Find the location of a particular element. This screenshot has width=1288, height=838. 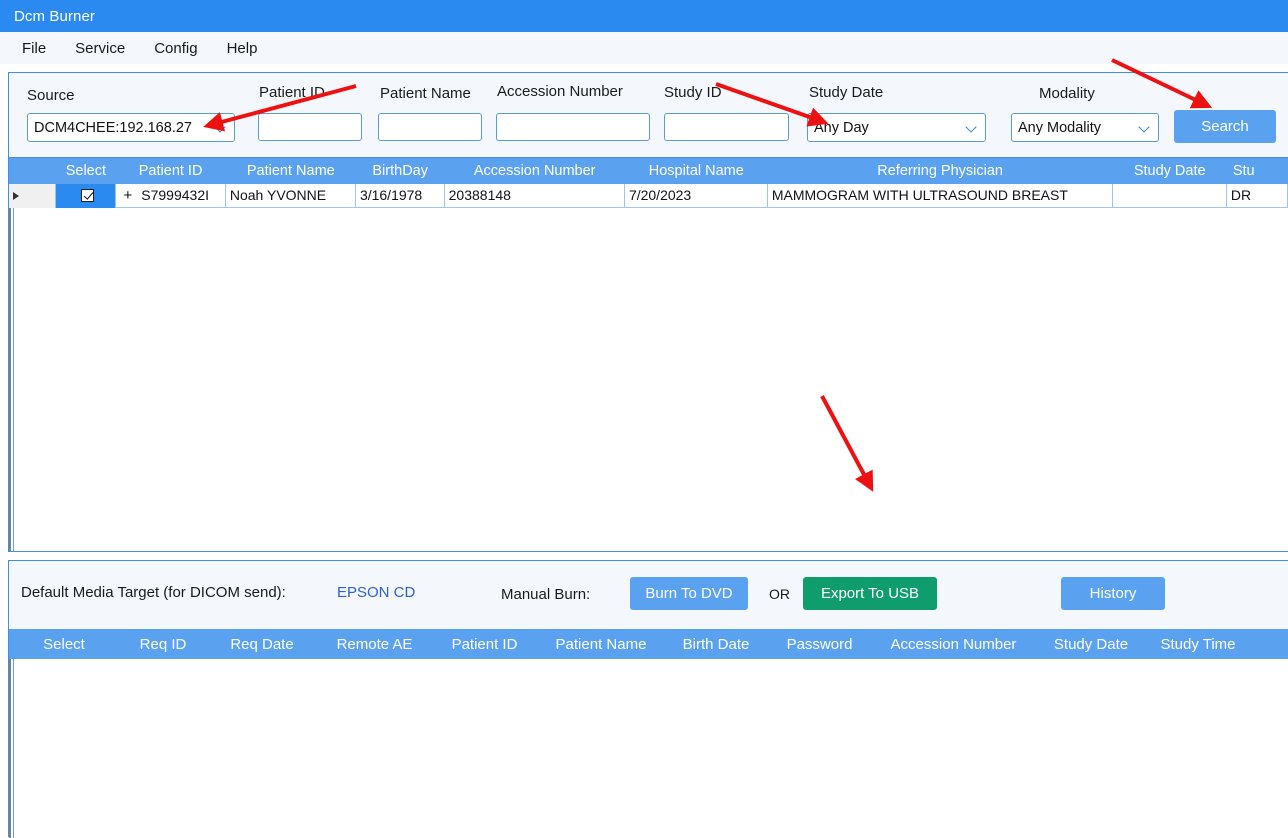

menu-item-service: Service is located at coordinates (100, 48).